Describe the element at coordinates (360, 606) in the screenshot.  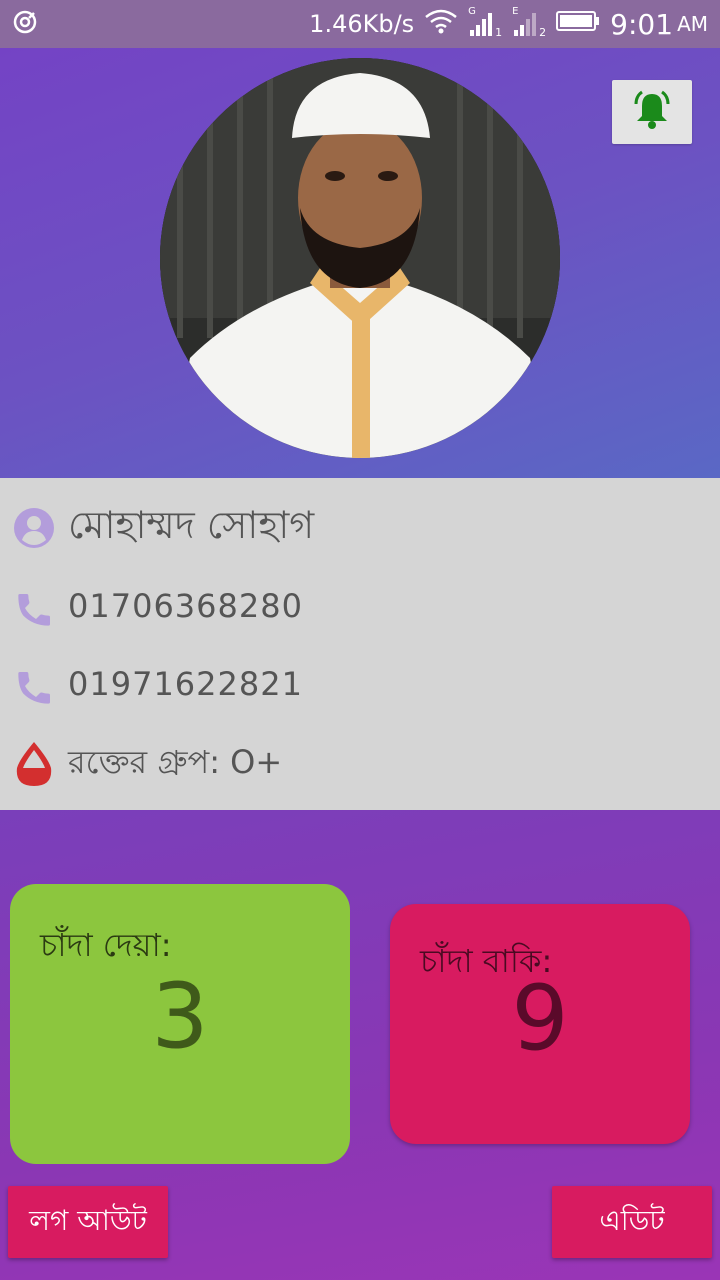
I see `phone-row-1: 01706368280` at that location.